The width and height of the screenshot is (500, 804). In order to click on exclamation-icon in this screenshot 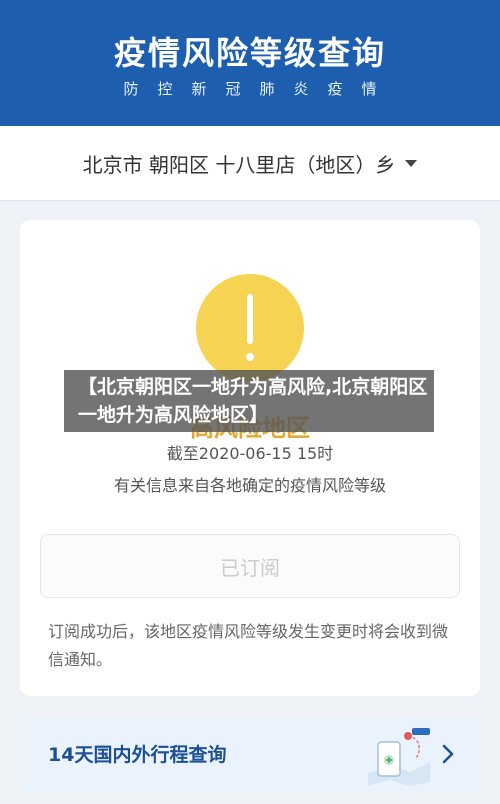, I will do `click(250, 328)`.